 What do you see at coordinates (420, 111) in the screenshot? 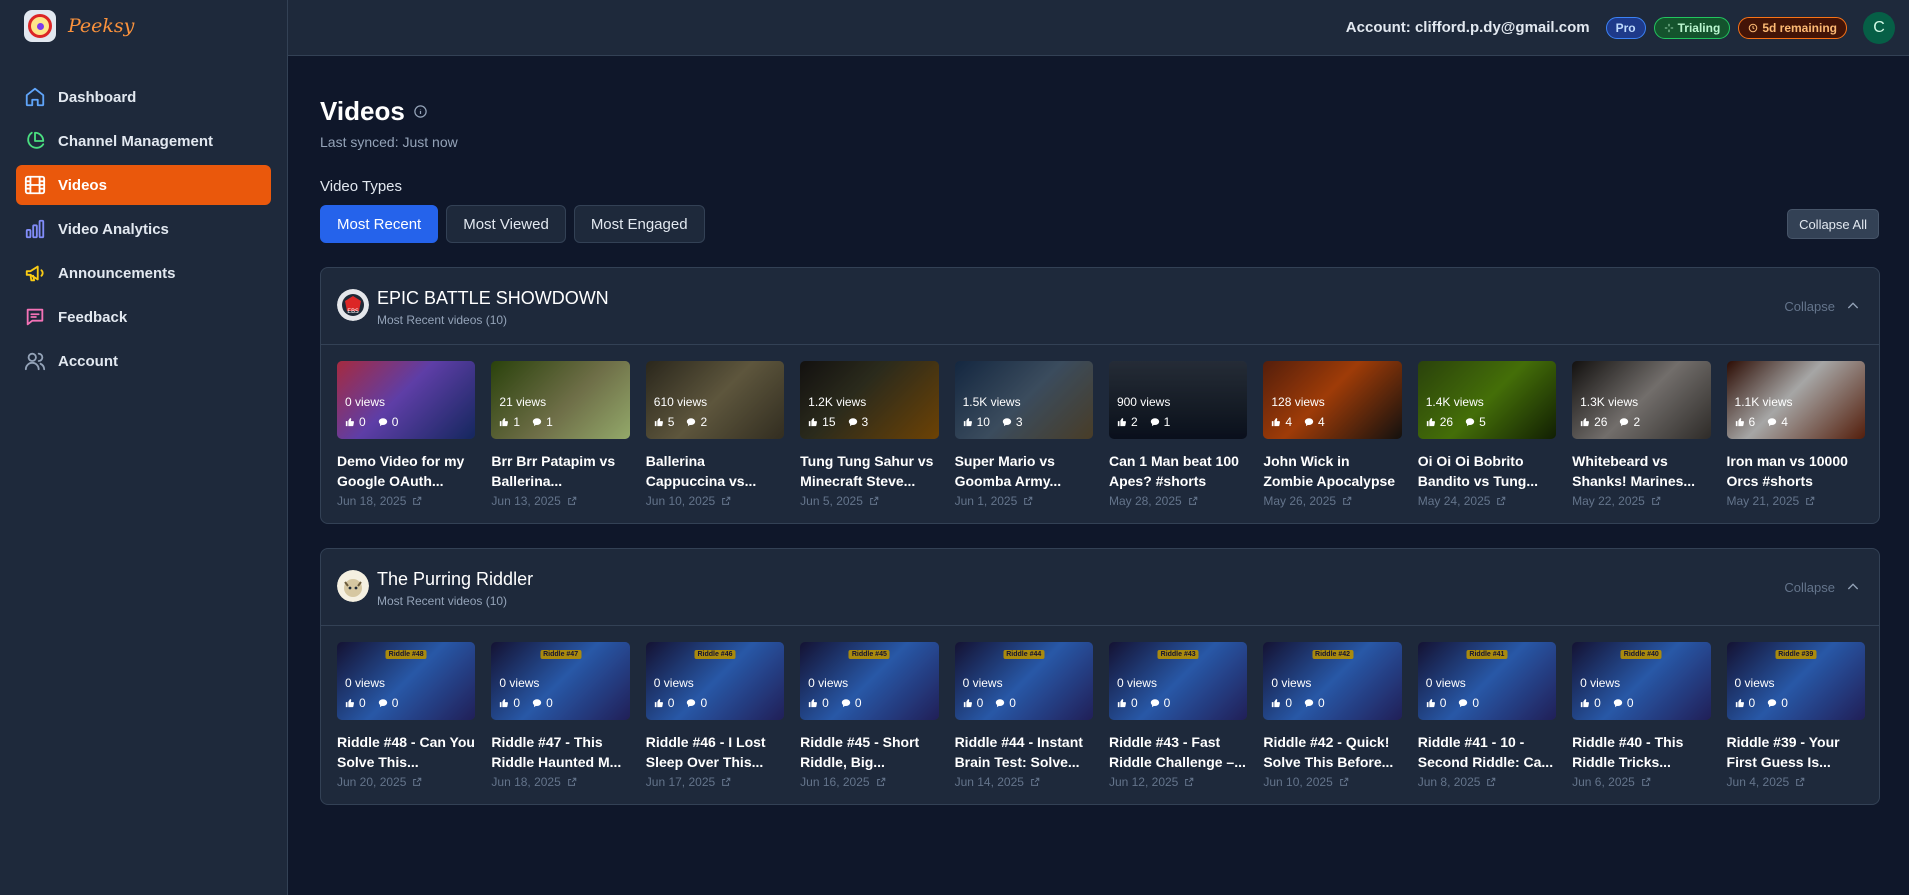
I see `info-icon` at bounding box center [420, 111].